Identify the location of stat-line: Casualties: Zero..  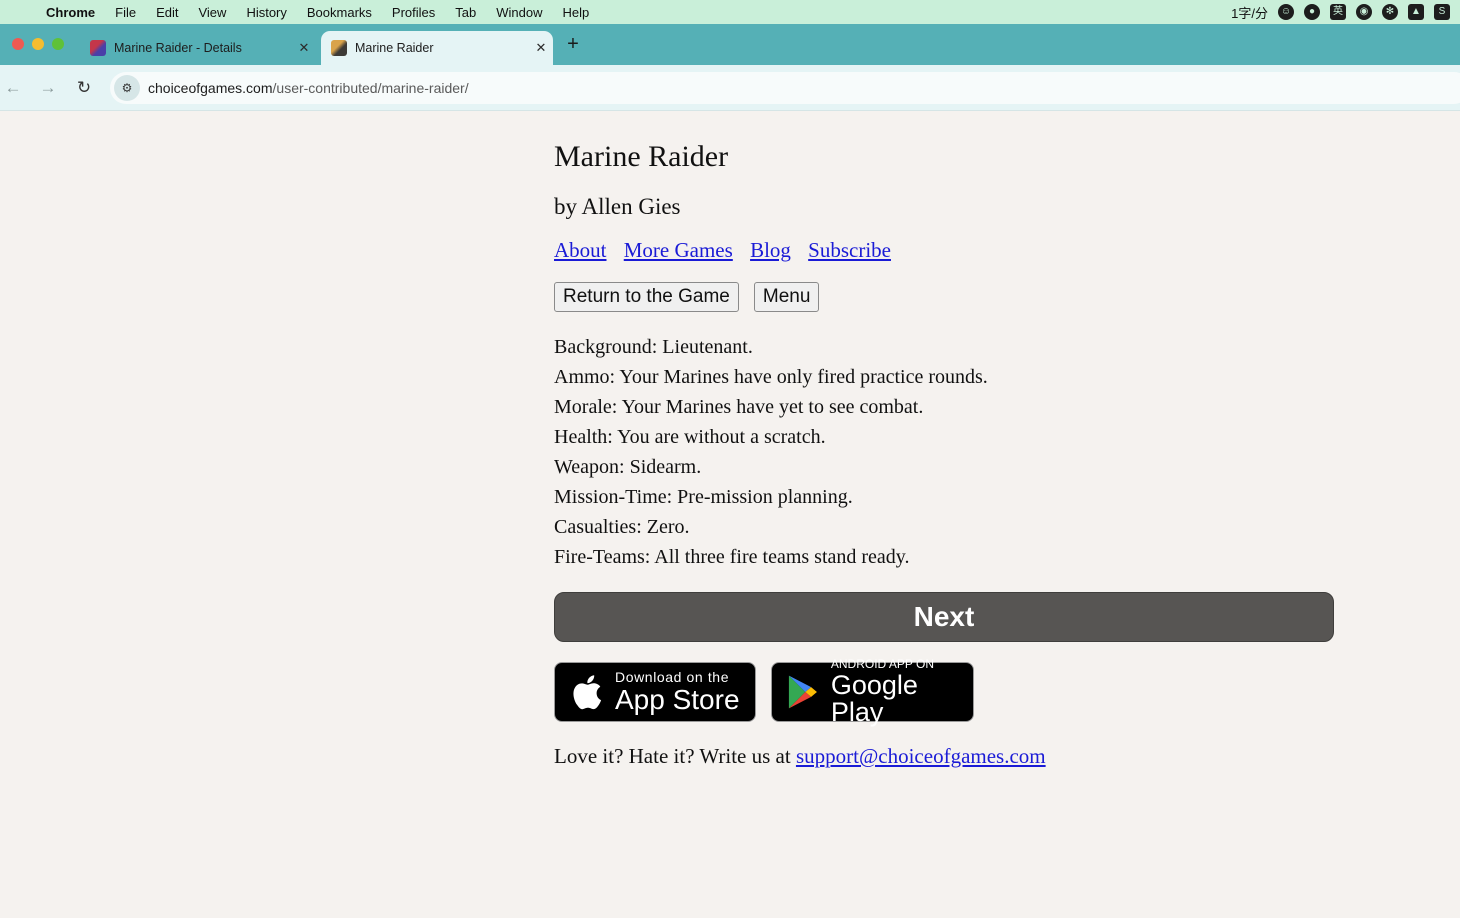
(622, 527).